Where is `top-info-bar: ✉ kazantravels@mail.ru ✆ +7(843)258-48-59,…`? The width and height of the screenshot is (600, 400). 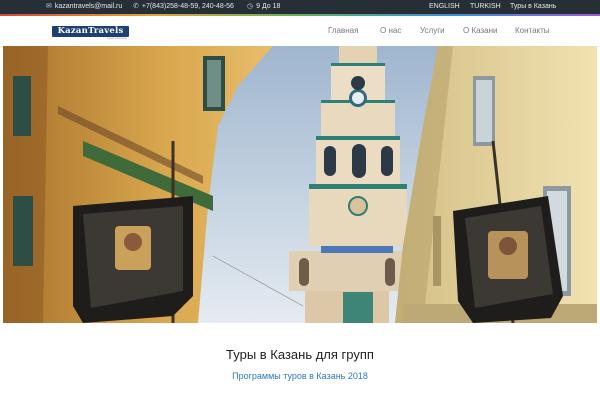 top-info-bar: ✉ kazantravels@mail.ru ✆ +7(843)258-48-59,… is located at coordinates (300, 7).